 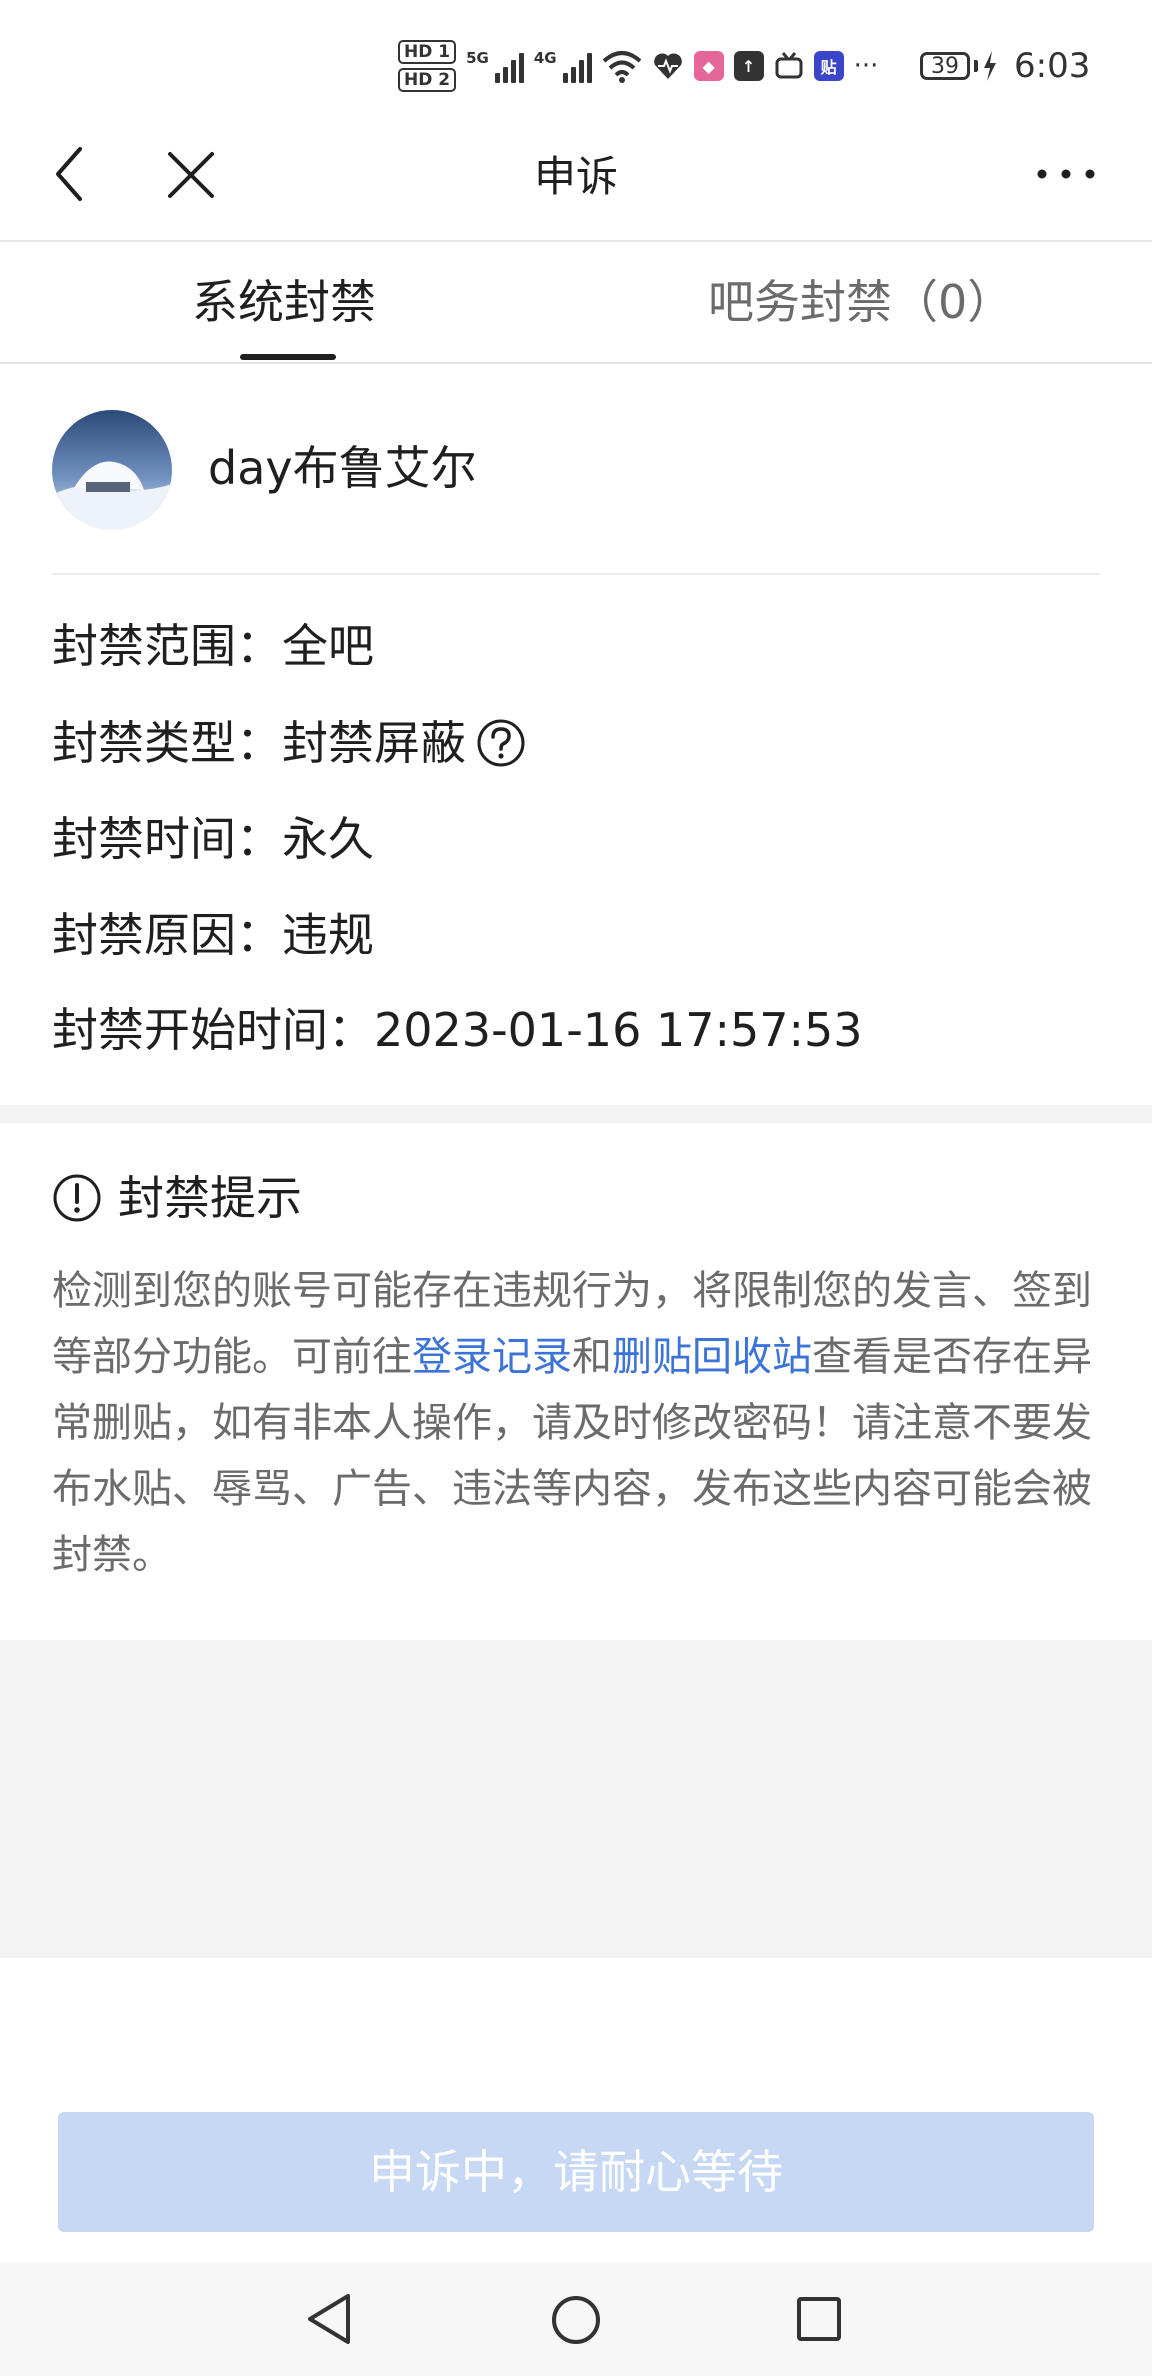 I want to click on ban-reason-value: 违规, so click(x=328, y=935).